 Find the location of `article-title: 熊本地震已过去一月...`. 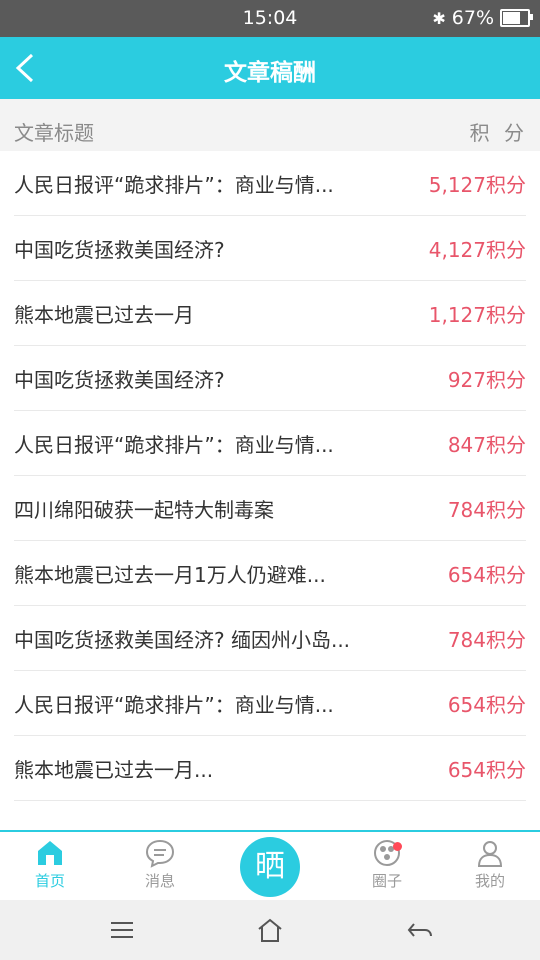

article-title: 熊本地震已过去一月... is located at coordinates (114, 770).